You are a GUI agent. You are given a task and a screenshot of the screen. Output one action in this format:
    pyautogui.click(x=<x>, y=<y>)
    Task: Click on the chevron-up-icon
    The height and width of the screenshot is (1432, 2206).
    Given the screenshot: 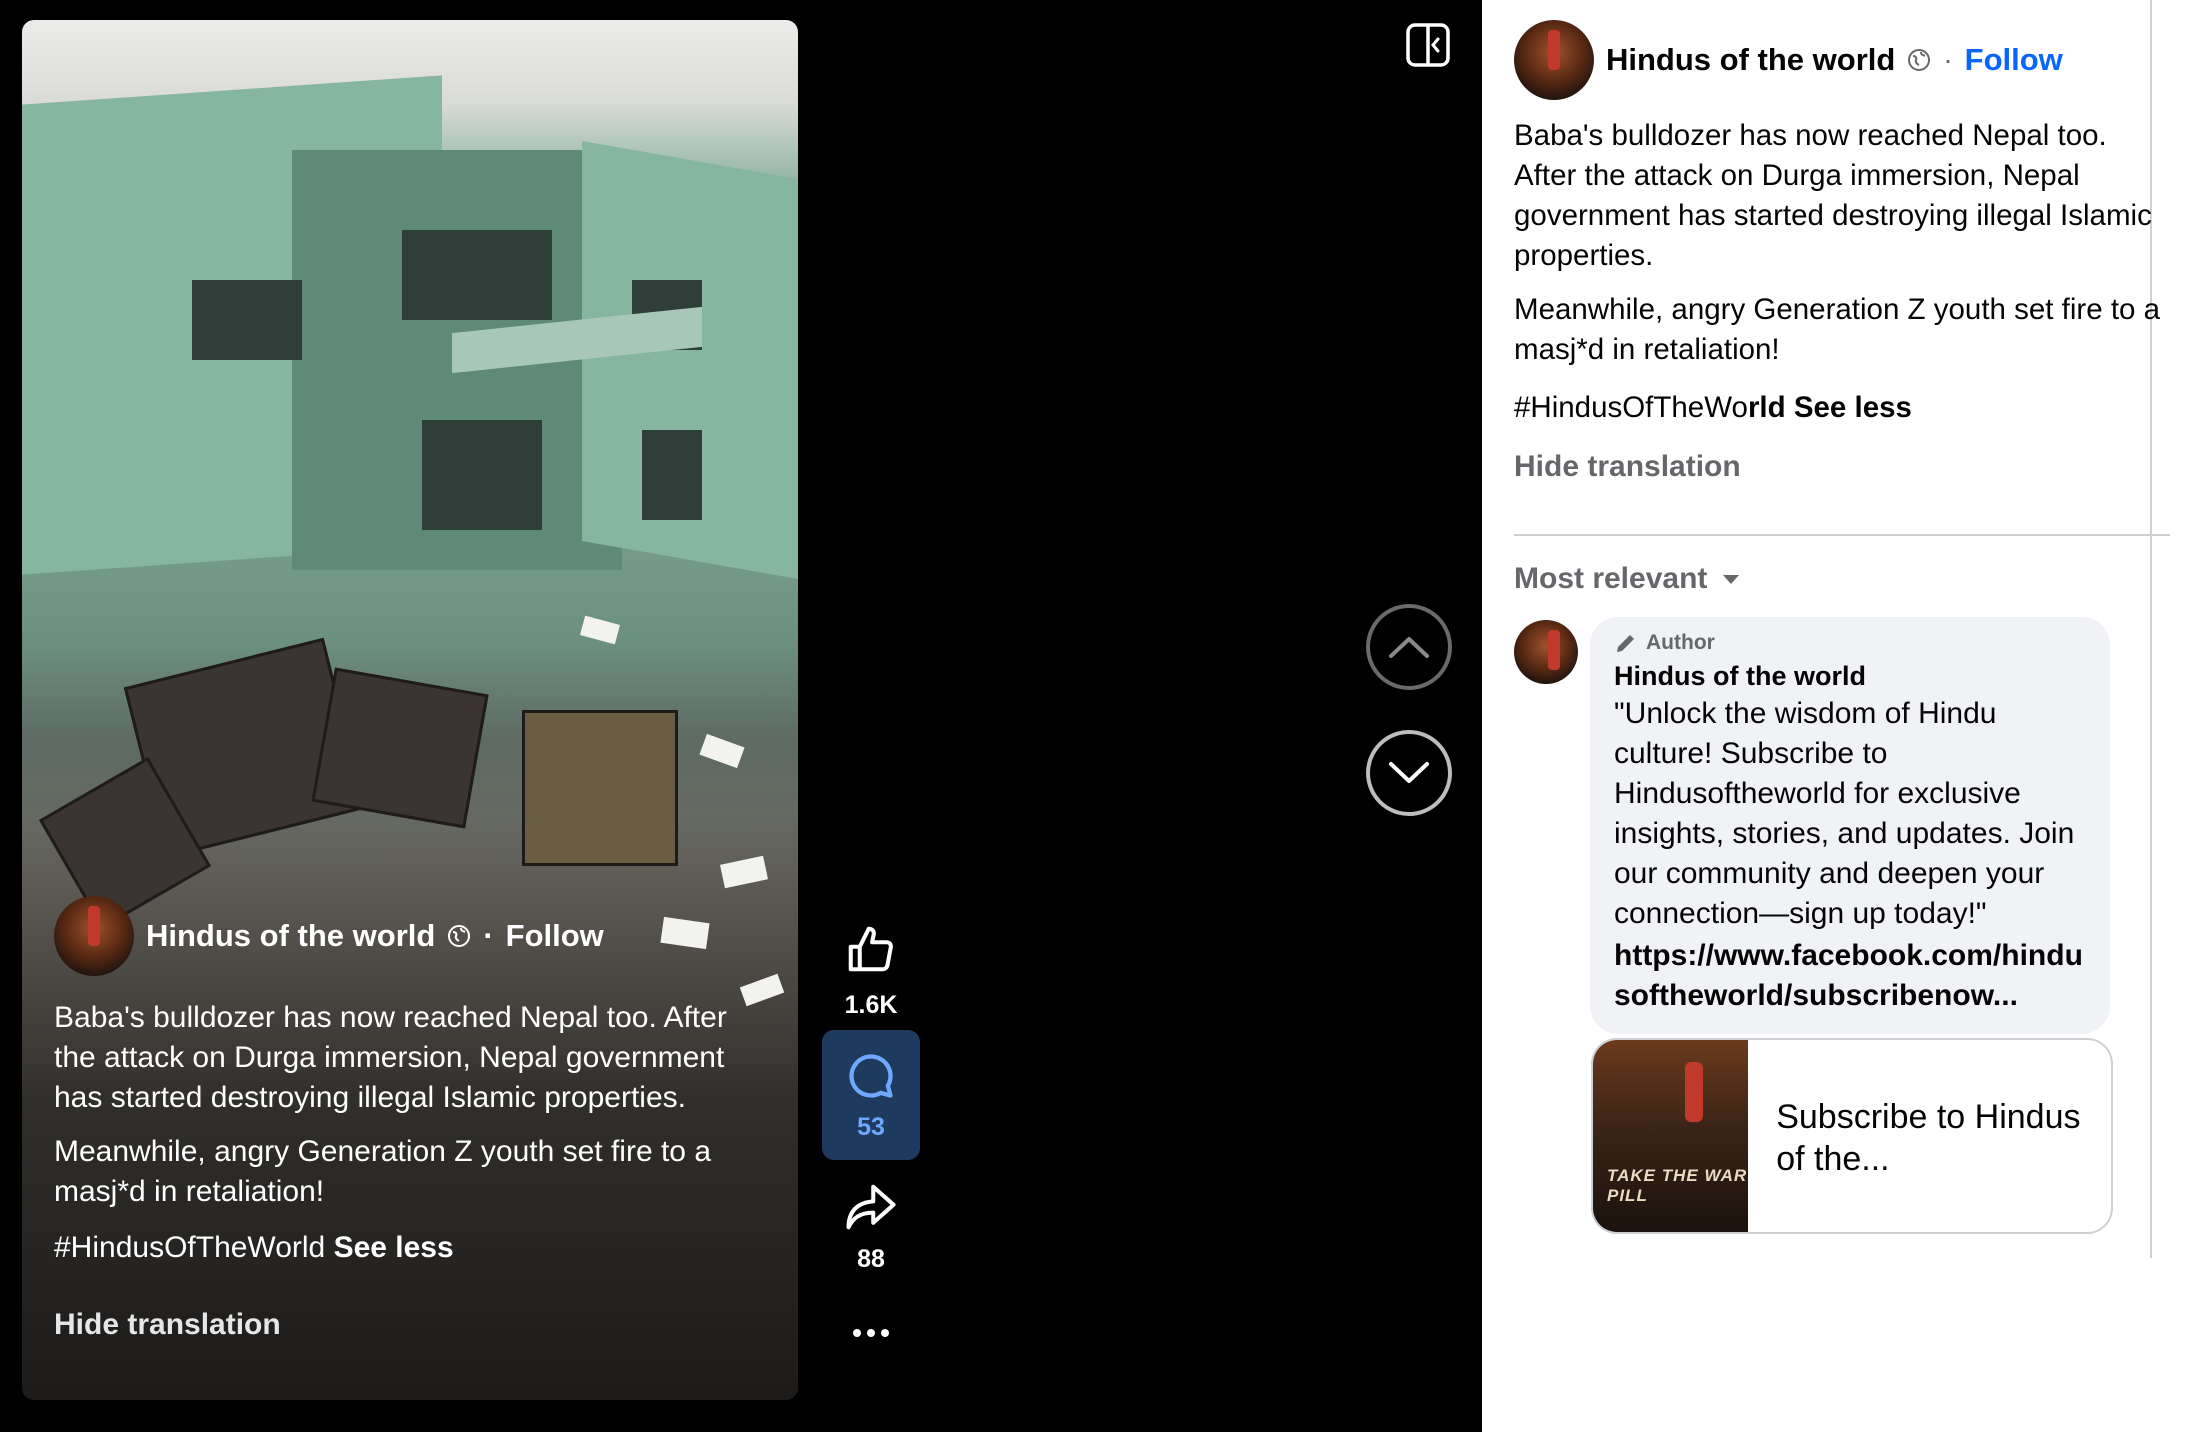 What is the action you would take?
    pyautogui.click(x=1409, y=647)
    